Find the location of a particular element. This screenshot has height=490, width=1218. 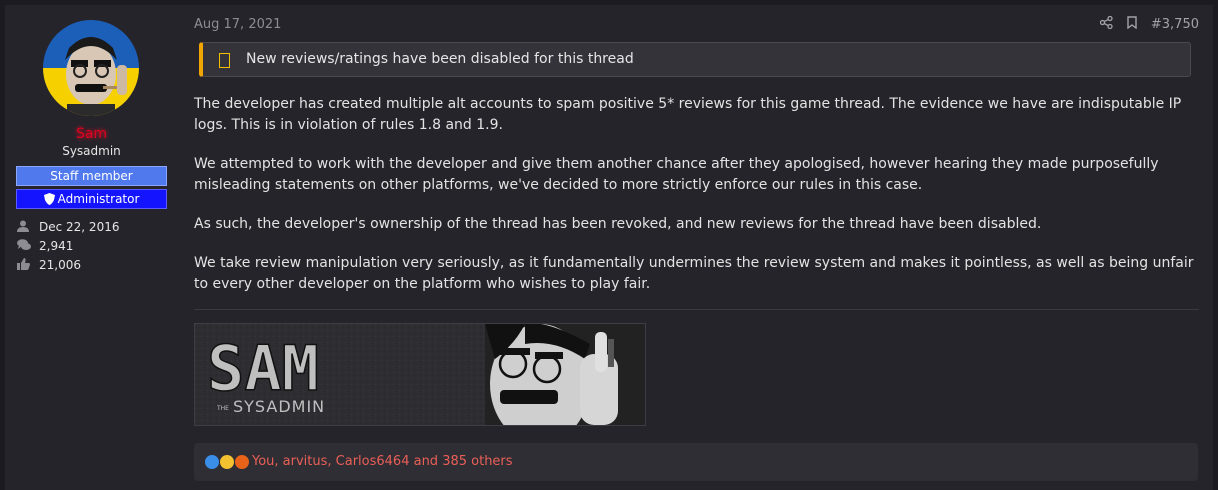

stat-reactions: 21,006 is located at coordinates (49, 265).